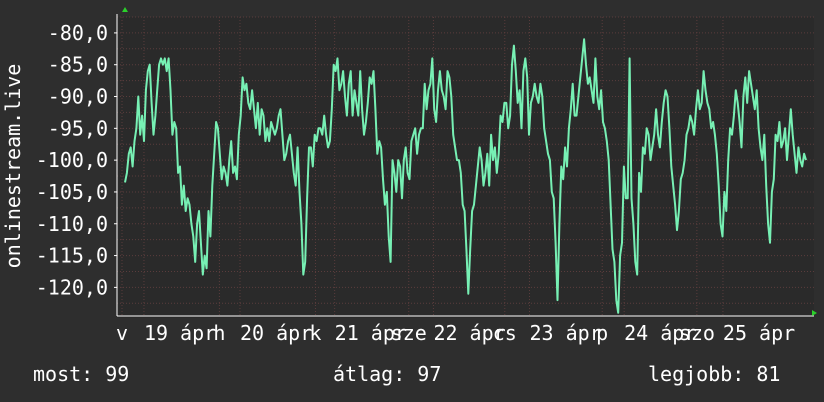 The height and width of the screenshot is (402, 824). What do you see at coordinates (759, 333) in the screenshot?
I see `x-tick-label: 25 ápr` at bounding box center [759, 333].